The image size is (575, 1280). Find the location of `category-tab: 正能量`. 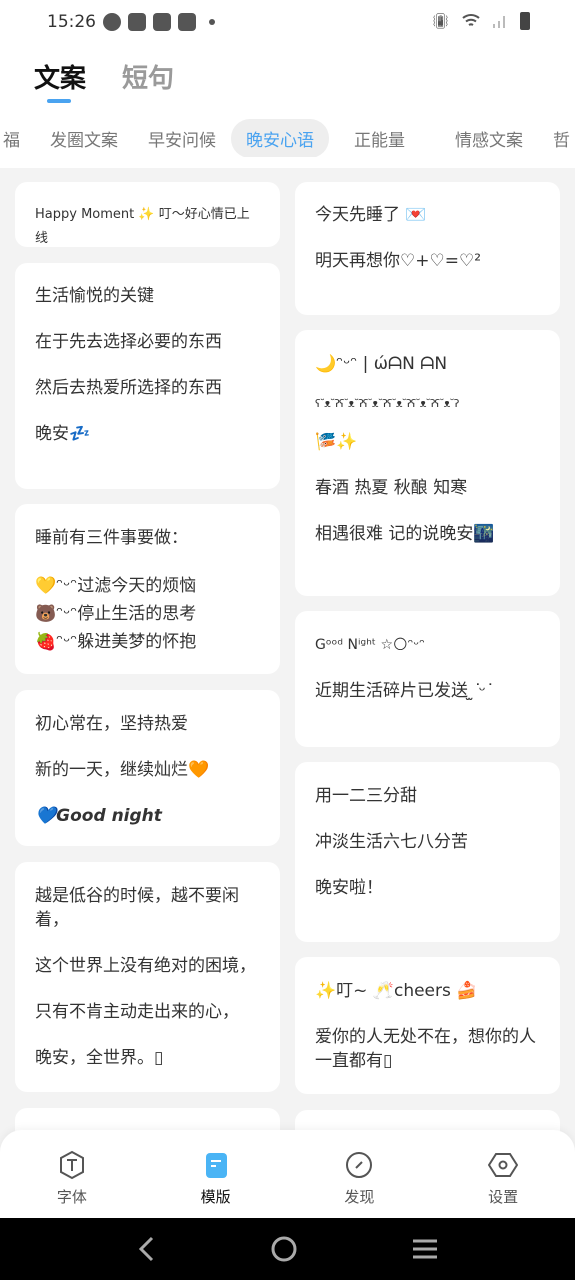

category-tab: 正能量 is located at coordinates (379, 138).